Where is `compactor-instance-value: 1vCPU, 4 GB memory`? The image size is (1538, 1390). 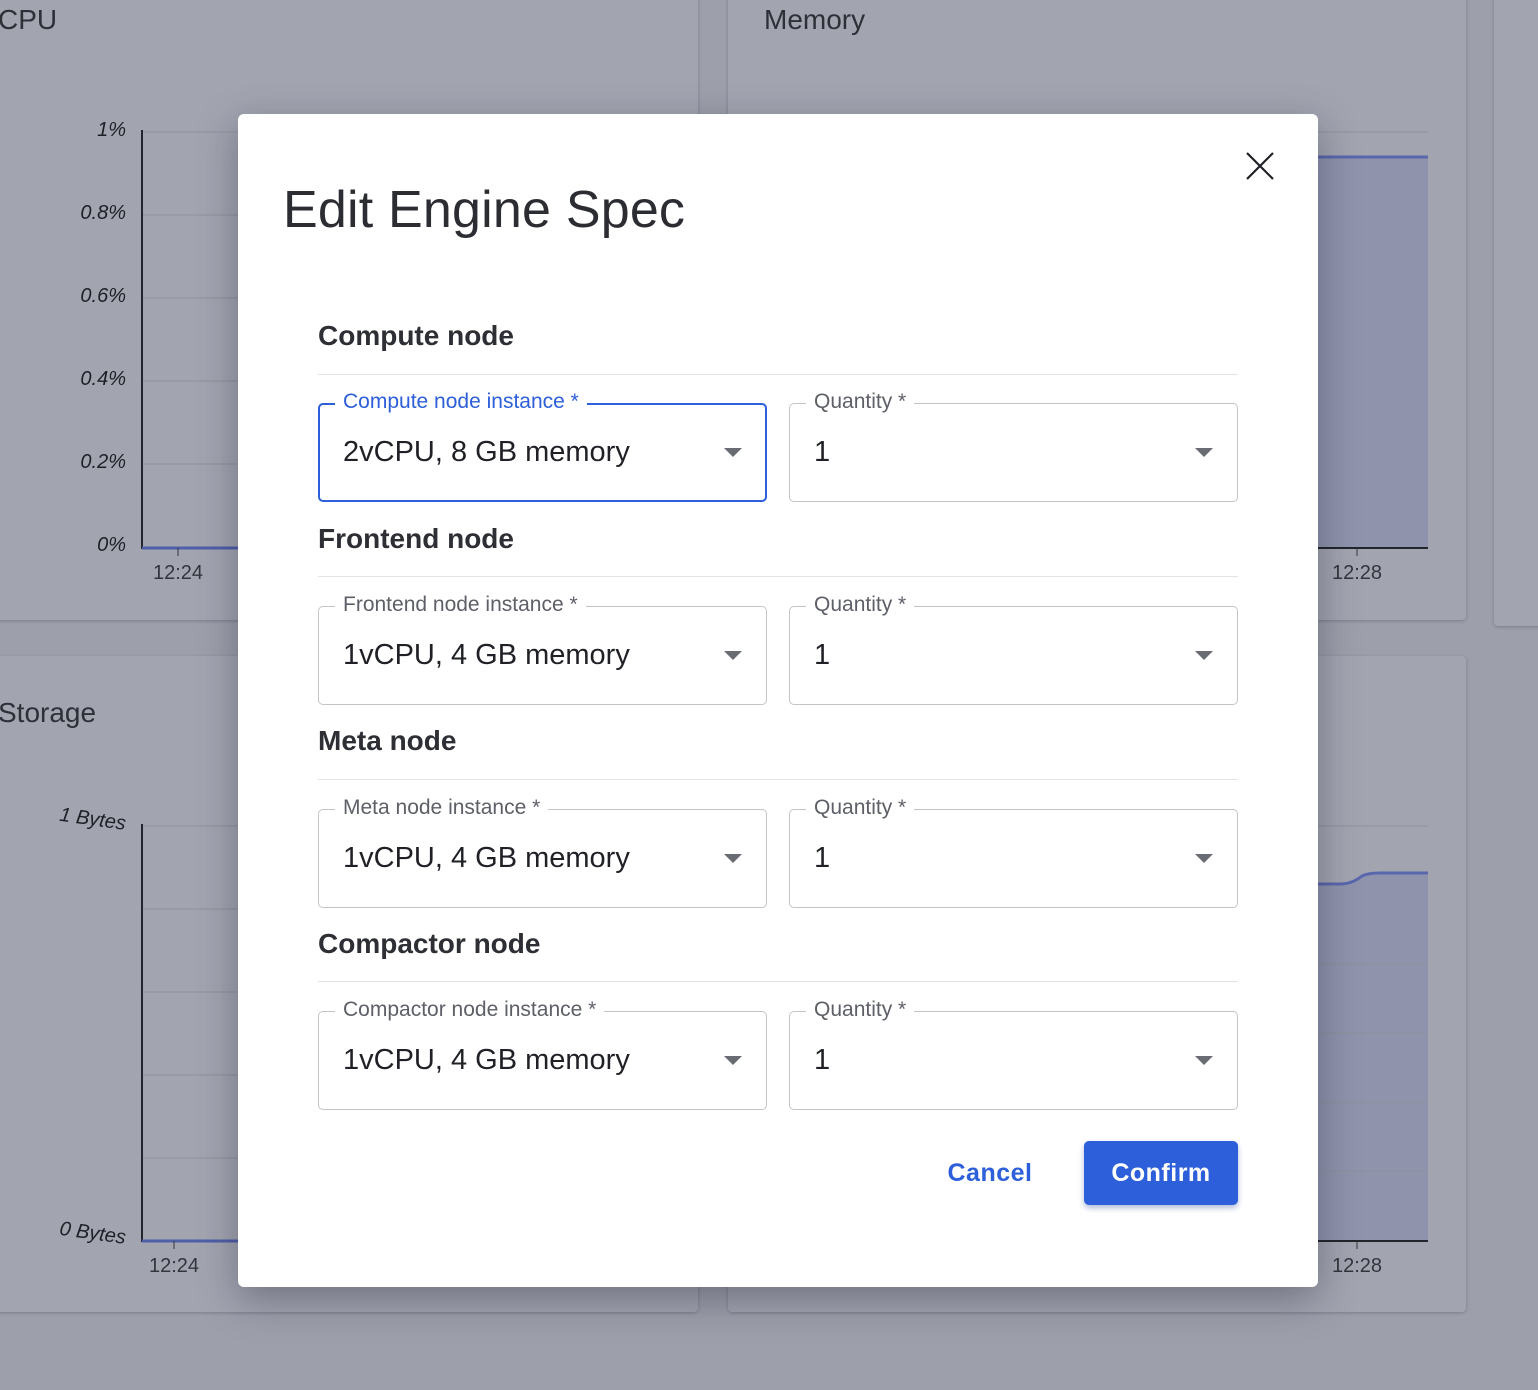 compactor-instance-value: 1vCPU, 4 GB memory is located at coordinates (486, 1060).